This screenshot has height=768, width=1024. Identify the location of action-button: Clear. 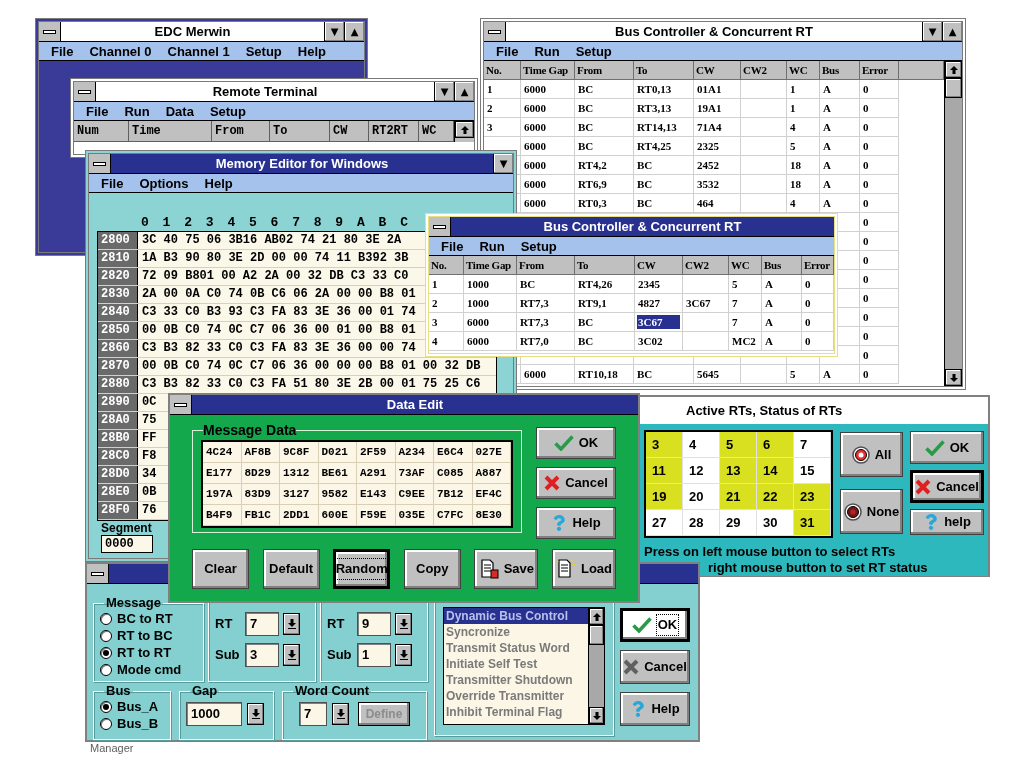
(220, 569).